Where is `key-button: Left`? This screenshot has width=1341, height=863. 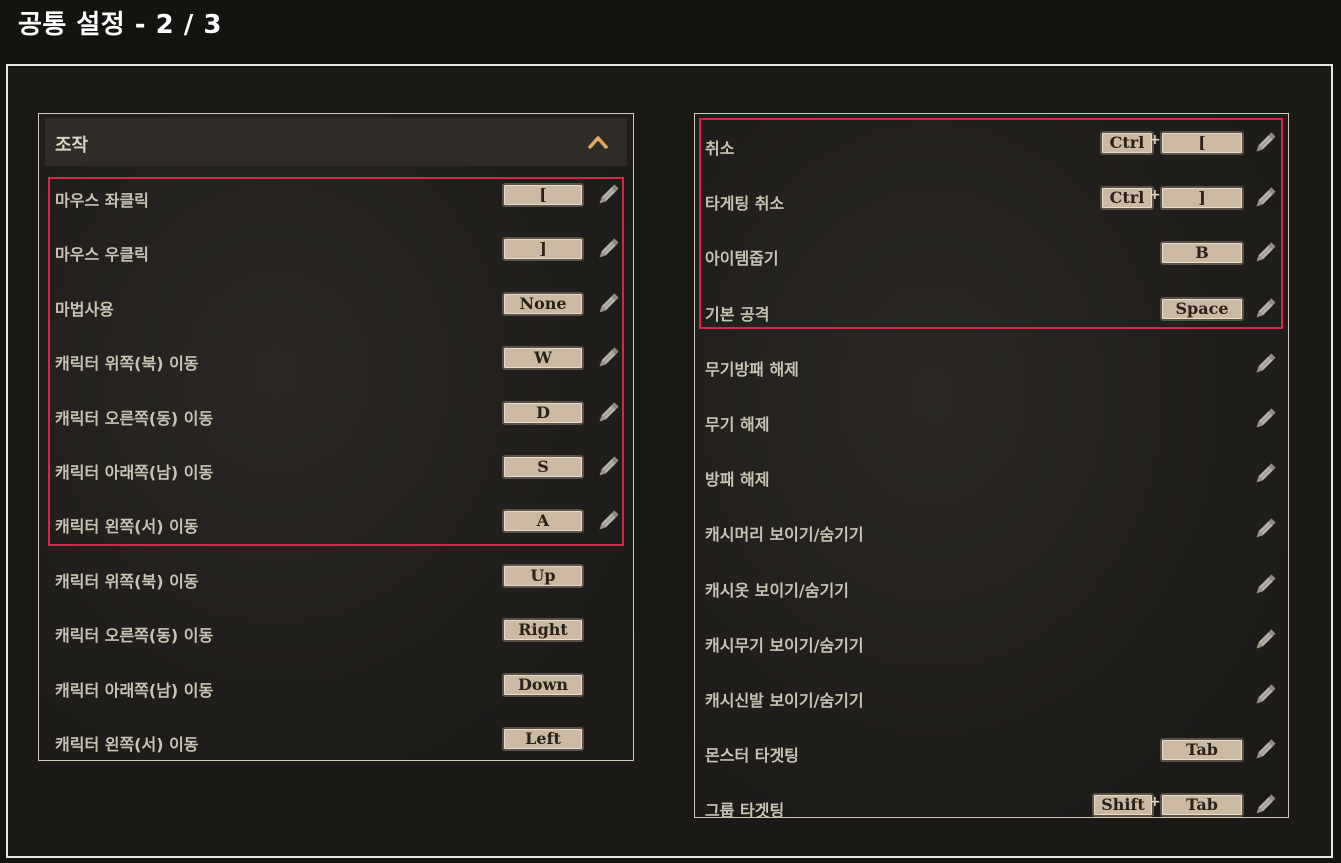
key-button: Left is located at coordinates (543, 739).